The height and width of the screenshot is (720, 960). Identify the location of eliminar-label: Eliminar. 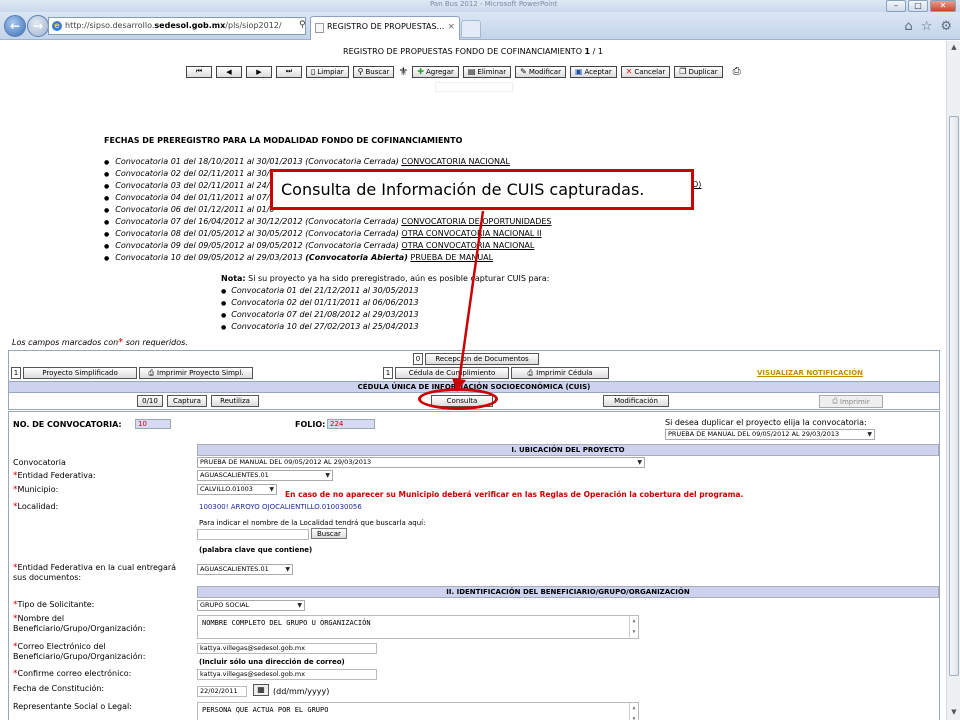
(492, 71).